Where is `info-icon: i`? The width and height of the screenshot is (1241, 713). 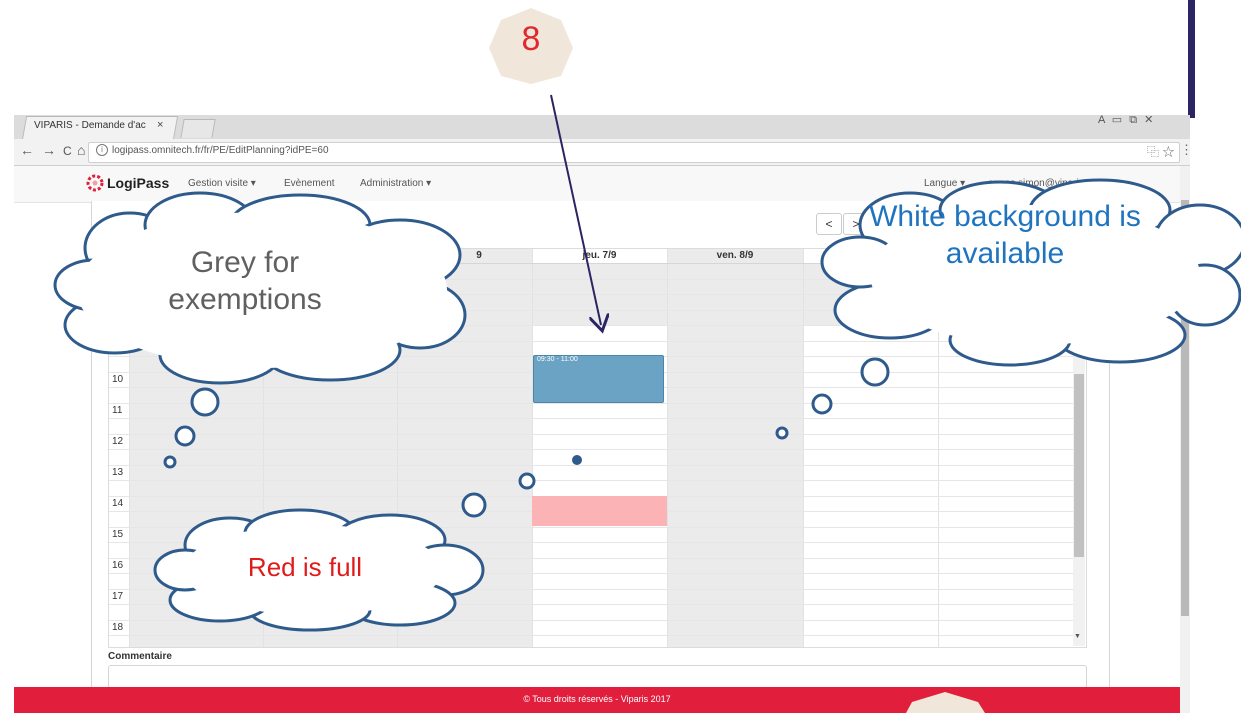 info-icon: i is located at coordinates (102, 150).